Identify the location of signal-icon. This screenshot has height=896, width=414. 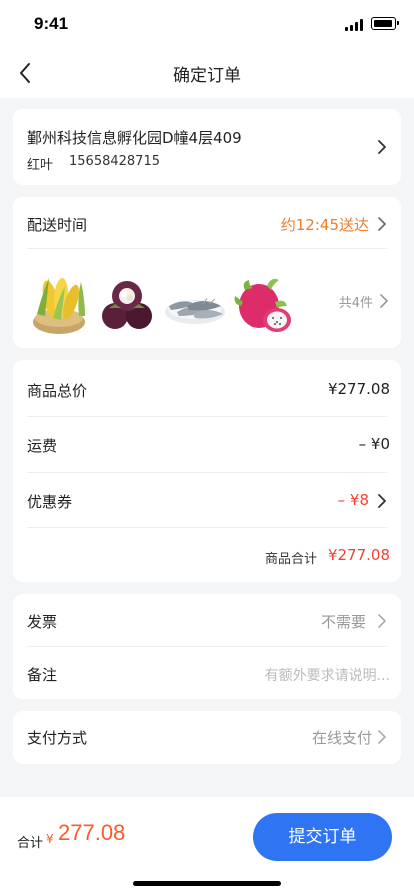
(355, 25).